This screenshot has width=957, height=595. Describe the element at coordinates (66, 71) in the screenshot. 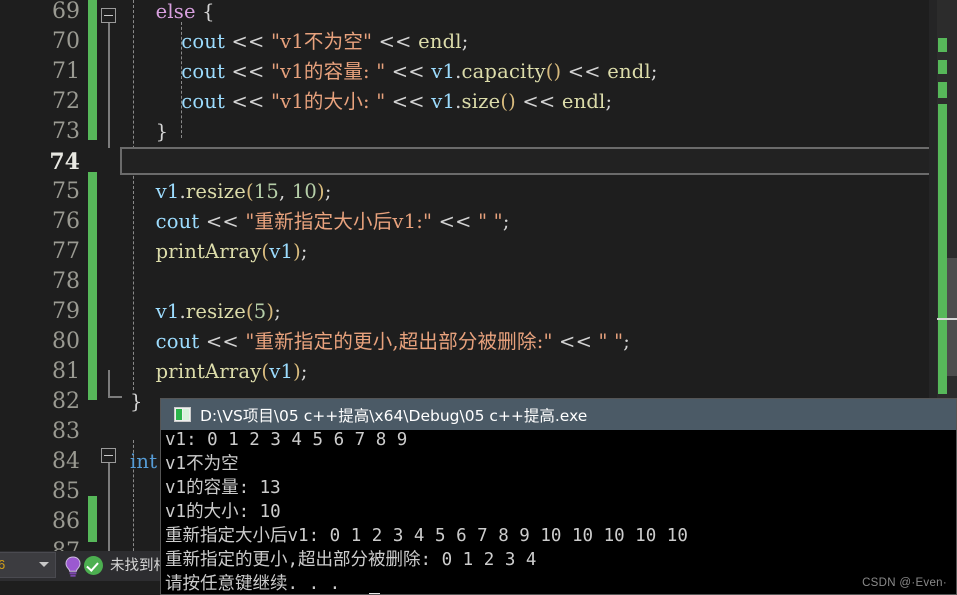

I see `line-number-71: 71` at that location.